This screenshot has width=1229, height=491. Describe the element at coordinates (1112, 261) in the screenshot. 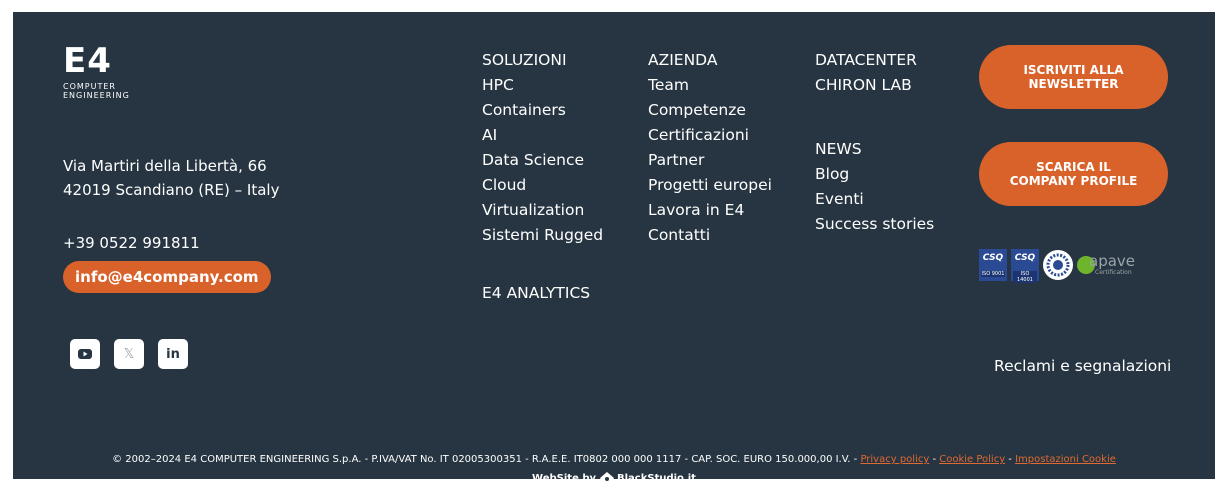

I see `apave-label: apave` at that location.